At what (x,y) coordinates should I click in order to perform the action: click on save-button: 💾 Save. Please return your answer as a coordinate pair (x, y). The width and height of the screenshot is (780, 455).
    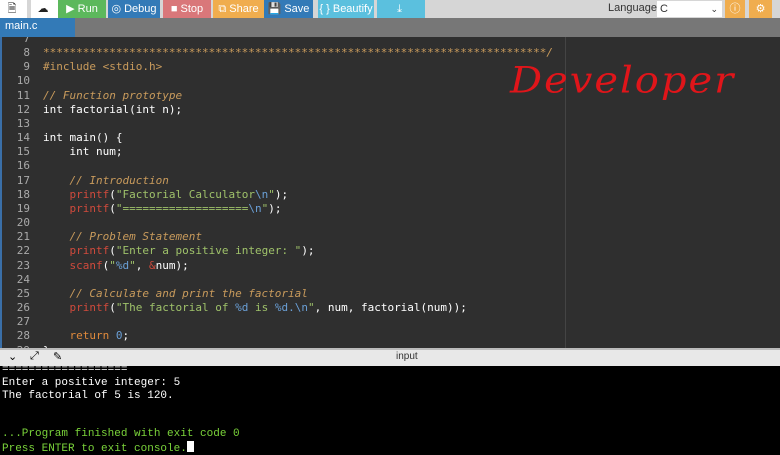
    Looking at the image, I should click on (288, 9).